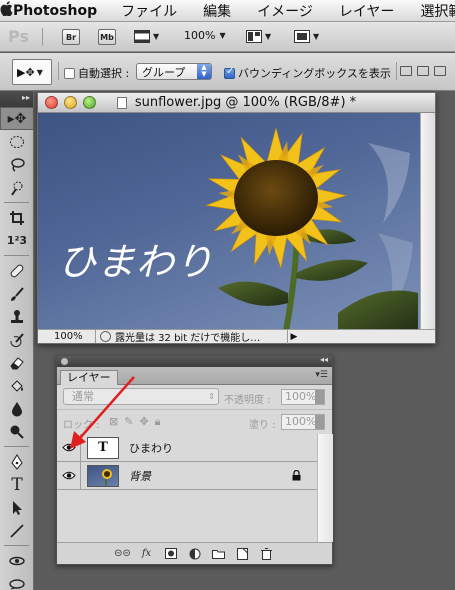 Image resolution: width=455 pixels, height=590 pixels. What do you see at coordinates (142, 36) in the screenshot?
I see `film-strip-icon` at bounding box center [142, 36].